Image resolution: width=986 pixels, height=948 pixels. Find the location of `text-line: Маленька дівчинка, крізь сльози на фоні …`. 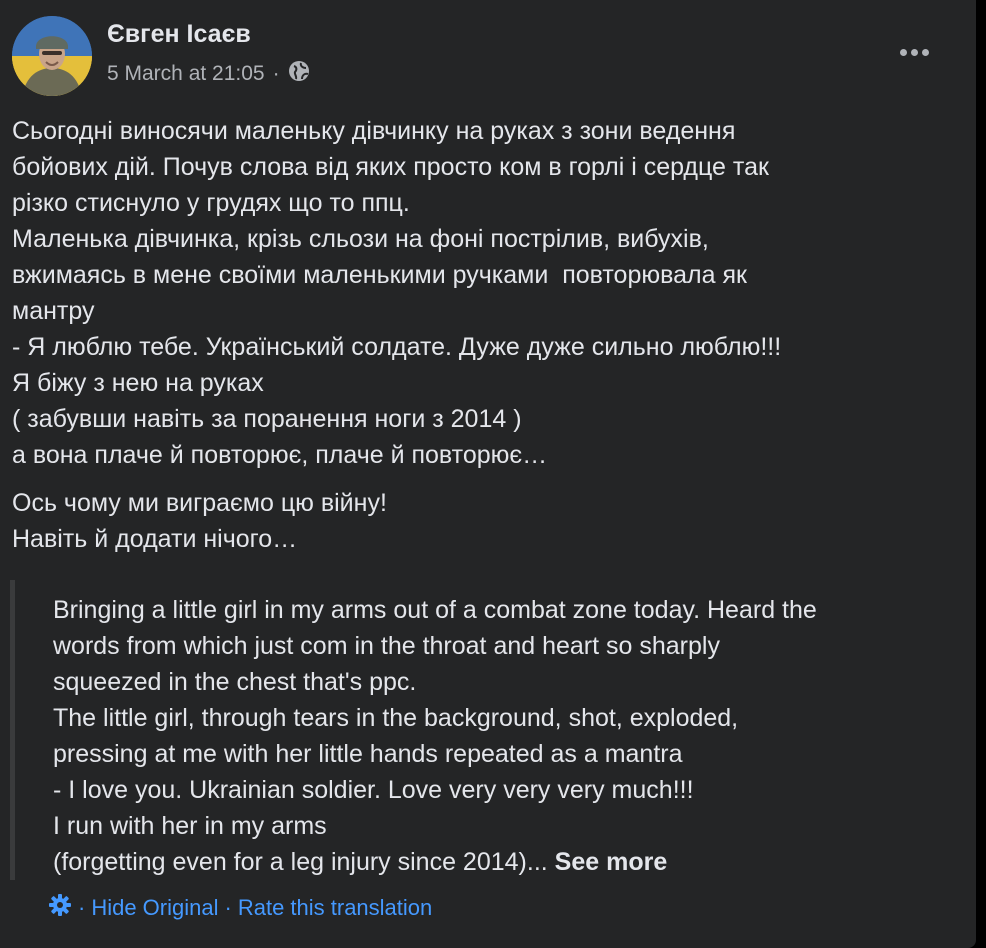

text-line: Маленька дівчинка, крізь сльози на фоні … is located at coordinates (360, 239).